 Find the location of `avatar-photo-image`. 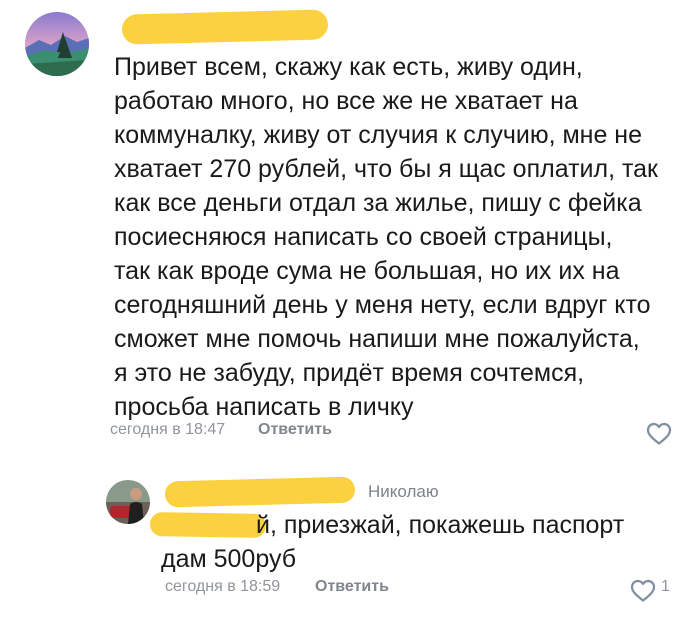

avatar-photo-image is located at coordinates (128, 502).